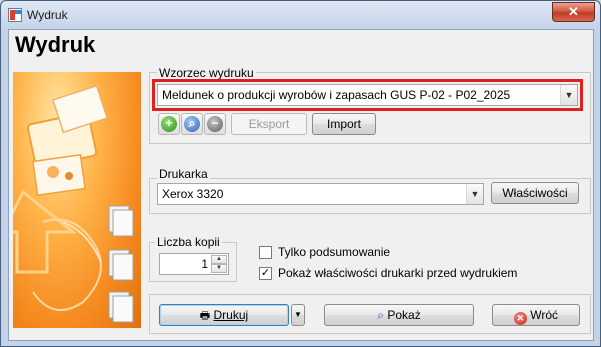 The width and height of the screenshot is (601, 347). What do you see at coordinates (300, 15) in the screenshot?
I see `title-bar: Wydruk ✕` at bounding box center [300, 15].